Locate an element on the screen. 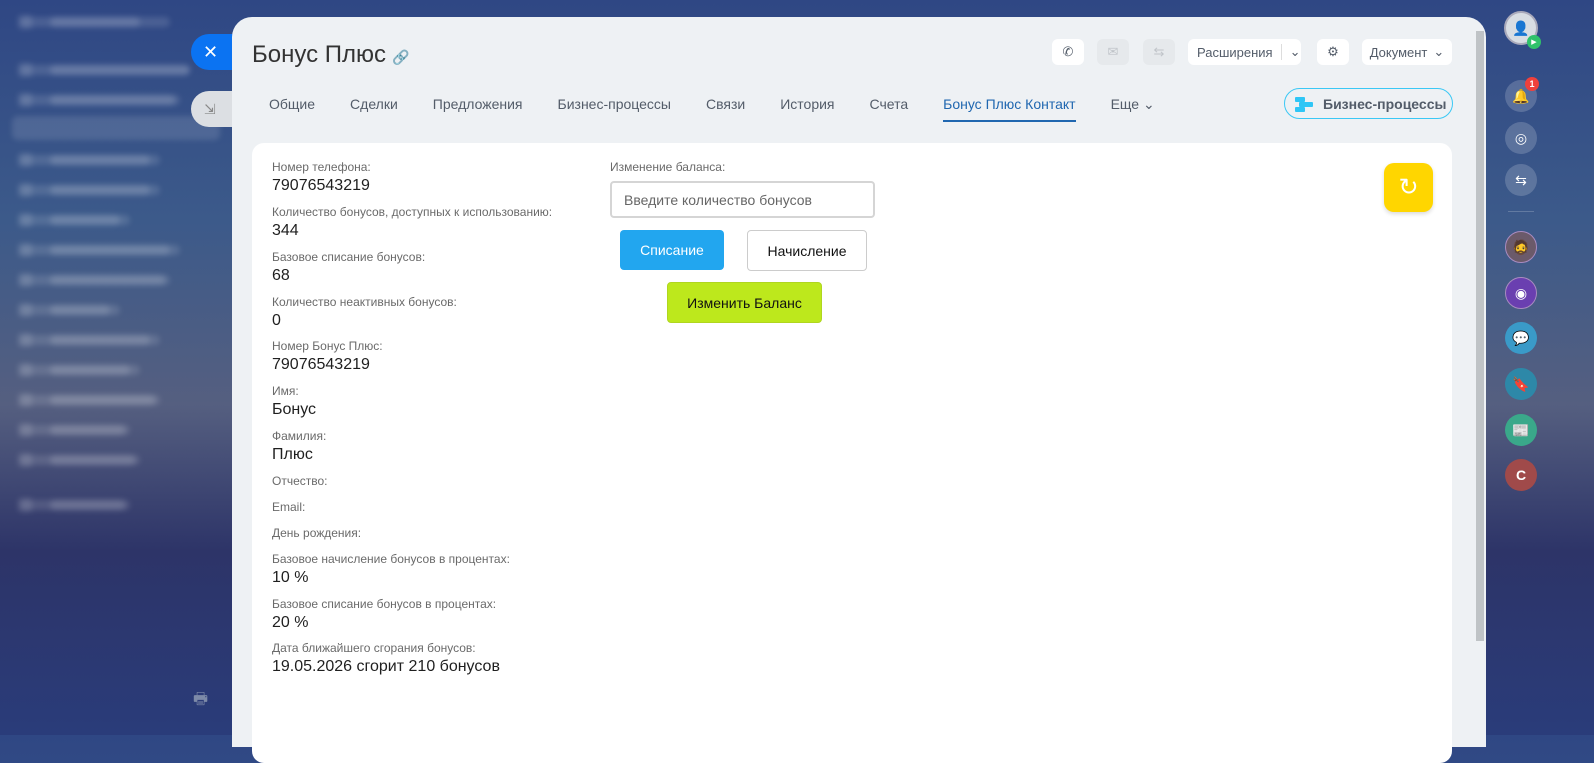 This screenshot has width=1594, height=763. background-active-item is located at coordinates (116, 128).